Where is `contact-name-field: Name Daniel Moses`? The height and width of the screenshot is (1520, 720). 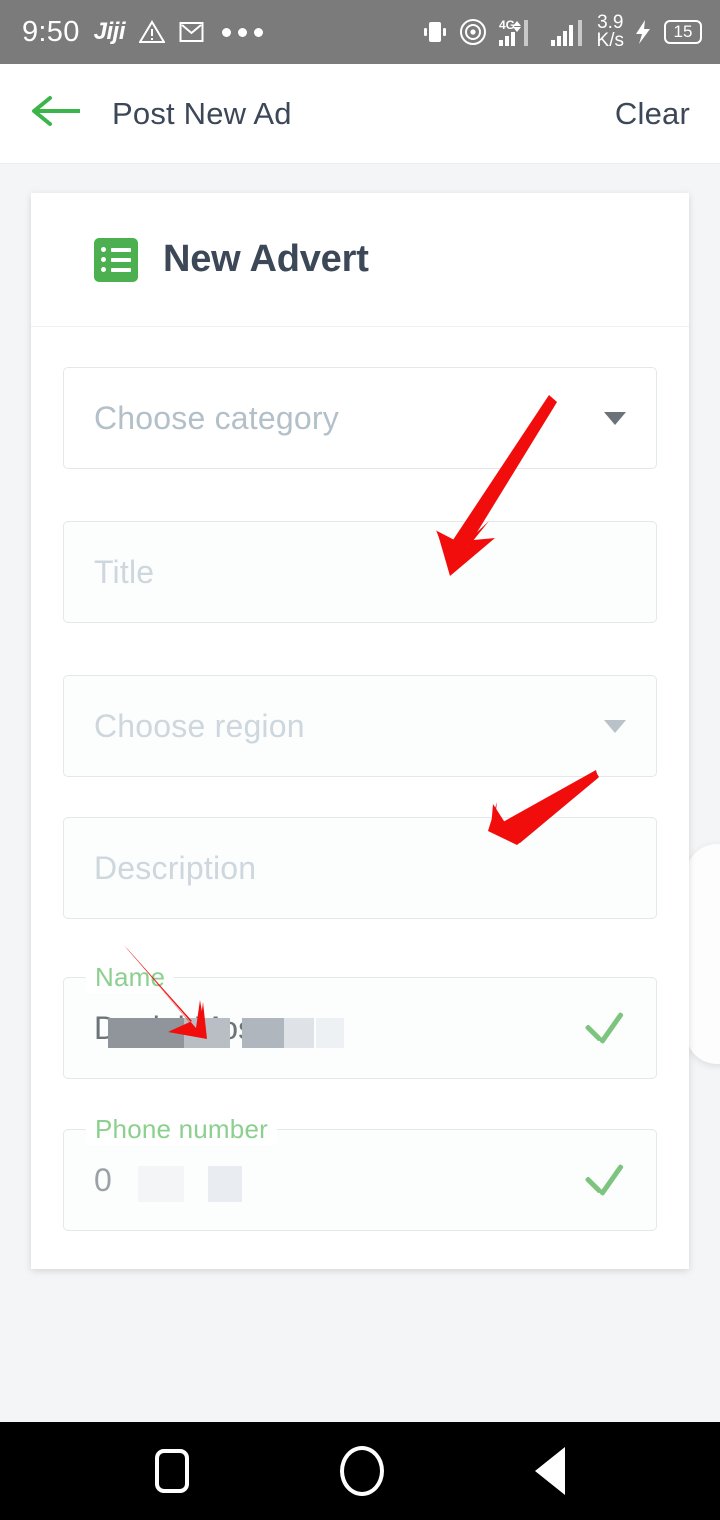 contact-name-field: Name Daniel Moses is located at coordinates (360, 1020).